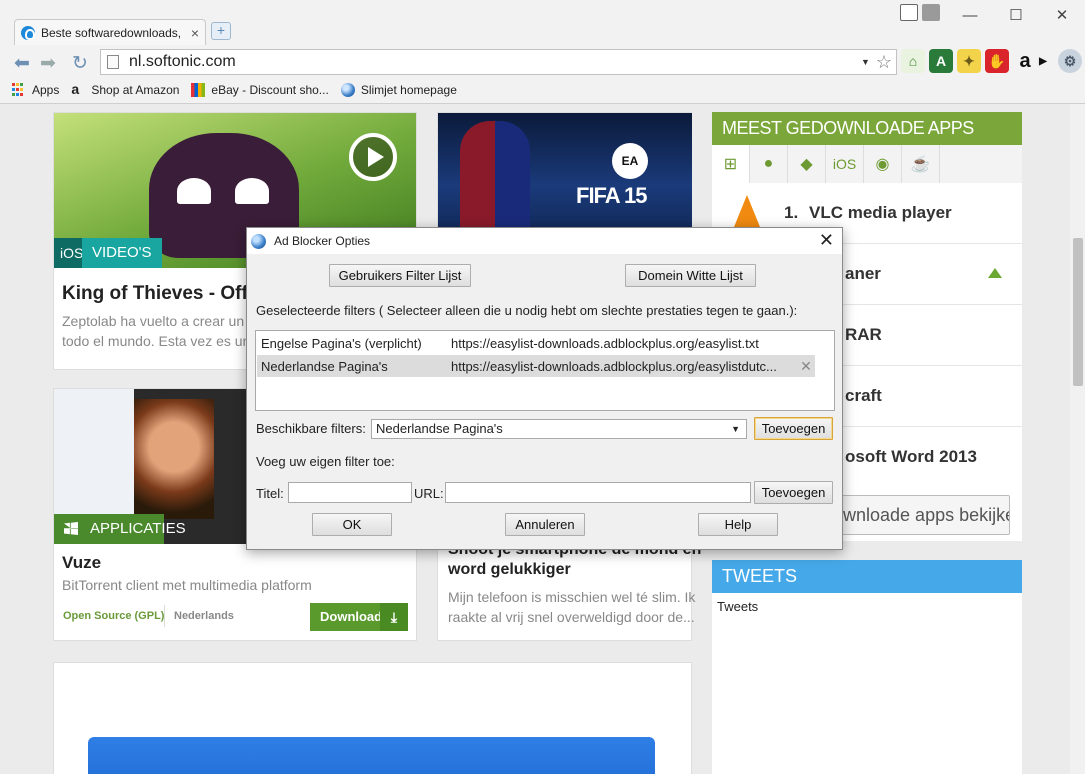 The height and width of the screenshot is (774, 1085). I want to click on add-filter-button: Toevoegen, so click(793, 428).